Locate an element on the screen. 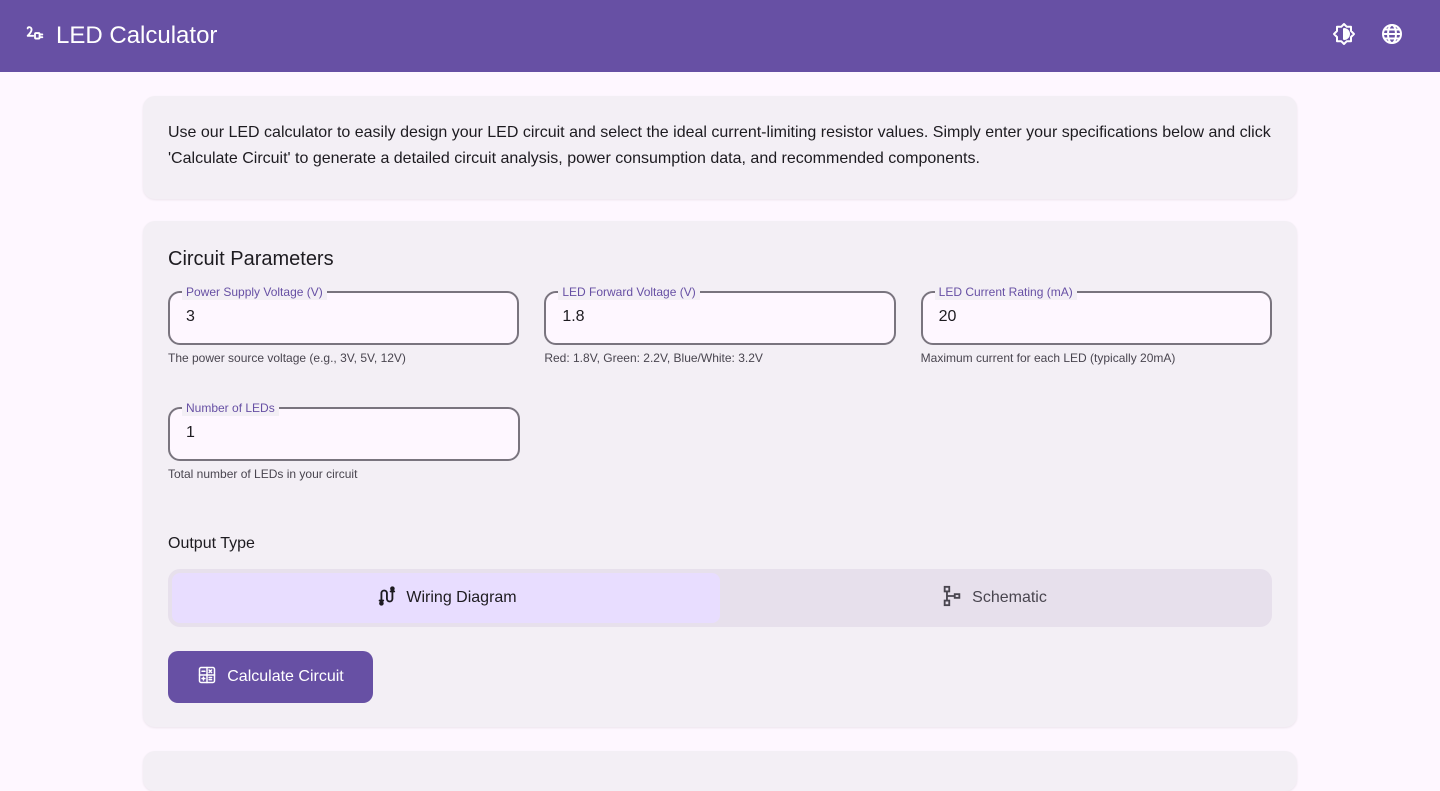  calculate-circuit-label: Calculate Circuit is located at coordinates (285, 676).